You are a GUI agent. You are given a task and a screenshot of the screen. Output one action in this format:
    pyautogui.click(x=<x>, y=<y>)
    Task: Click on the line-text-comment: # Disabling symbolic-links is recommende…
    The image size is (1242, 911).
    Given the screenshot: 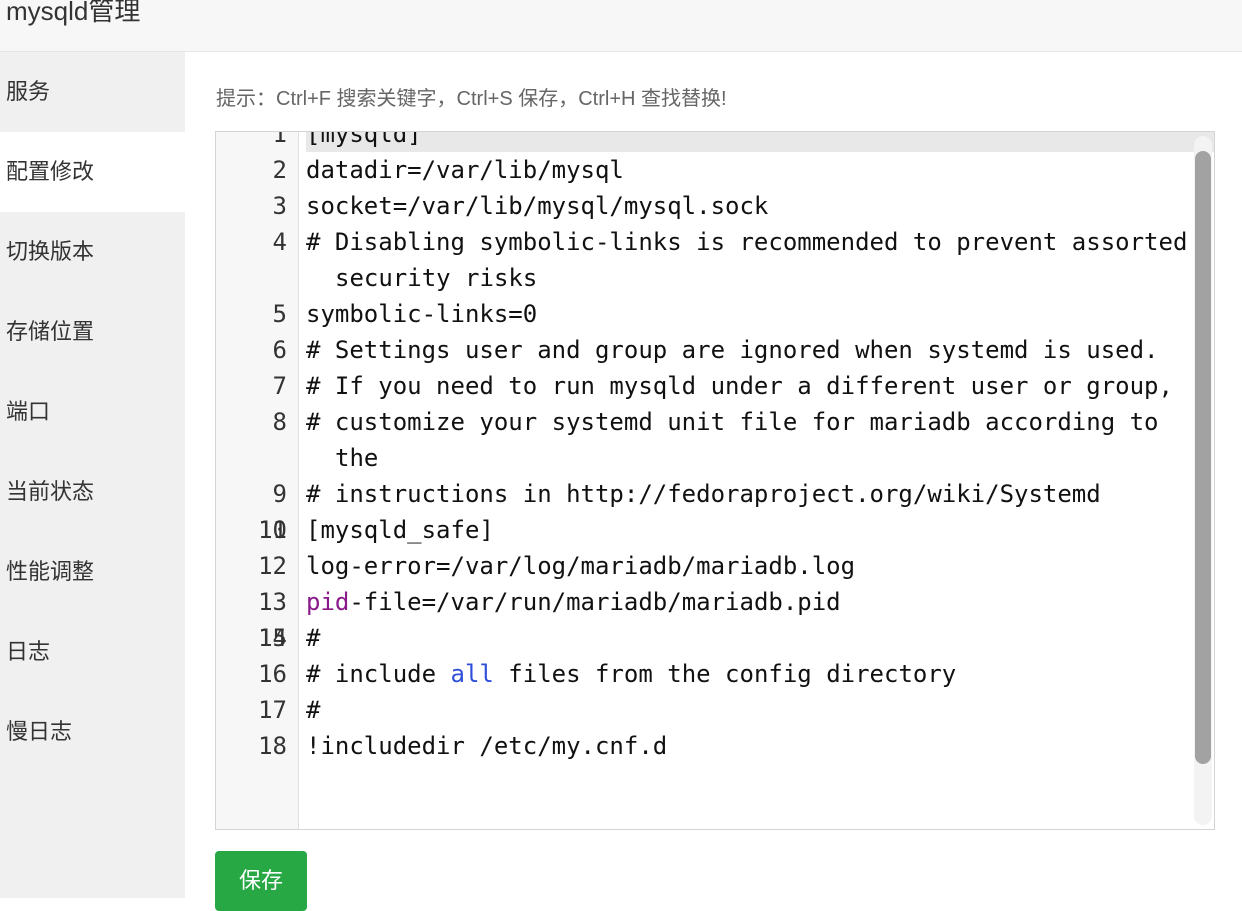 What is the action you would take?
    pyautogui.click(x=747, y=260)
    